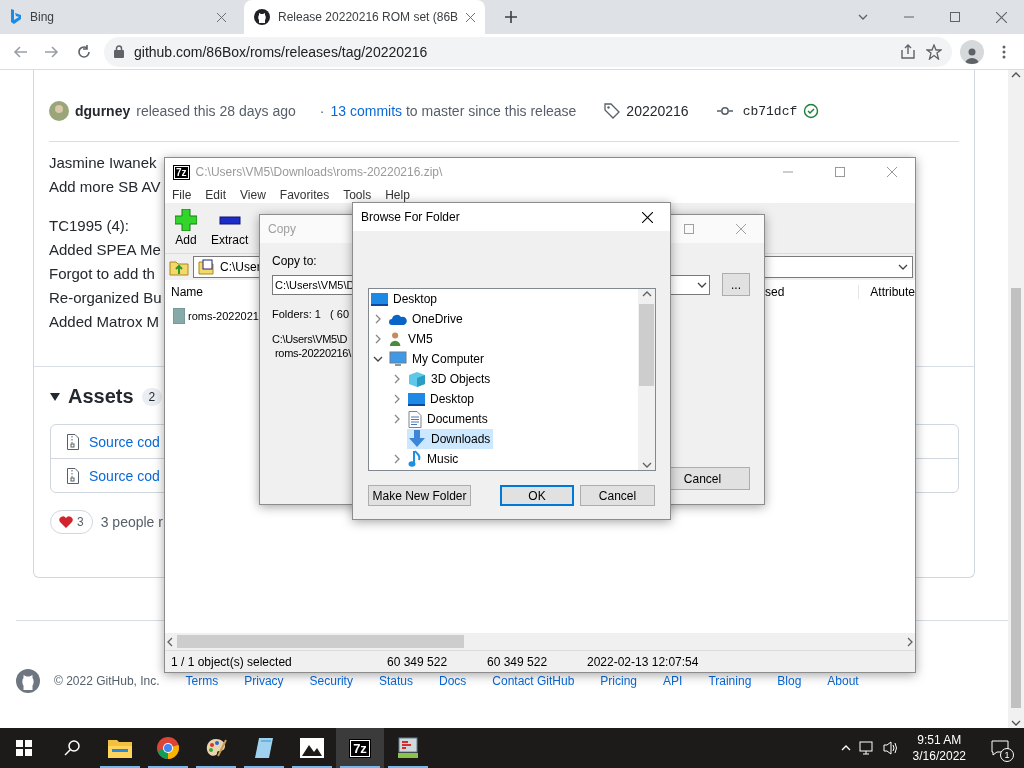  What do you see at coordinates (453, 111) in the screenshot?
I see `commits-text: 13 commits to master since this release` at bounding box center [453, 111].